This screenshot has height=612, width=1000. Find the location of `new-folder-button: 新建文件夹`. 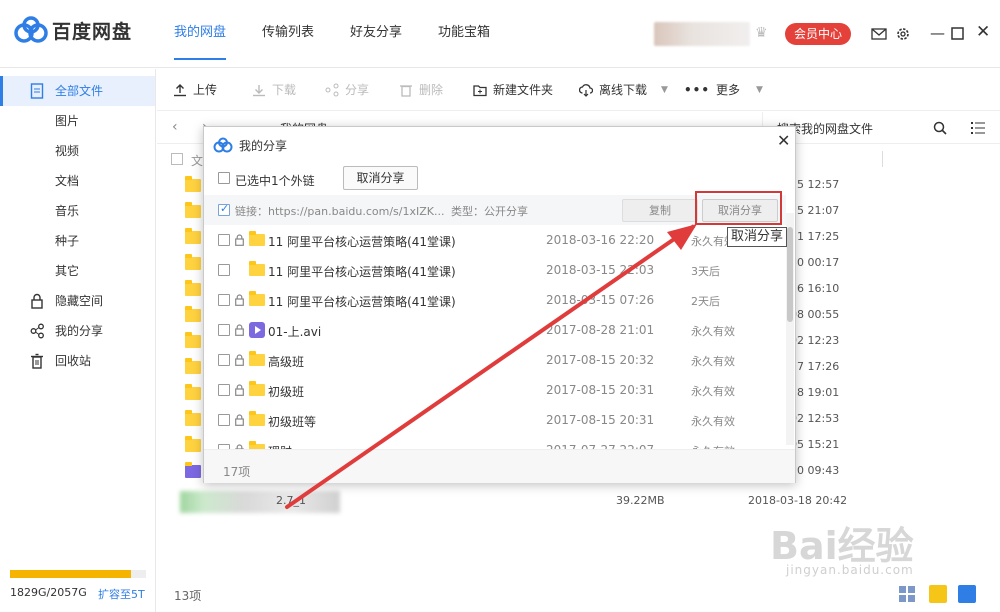

new-folder-button: 新建文件夹 is located at coordinates (513, 89).